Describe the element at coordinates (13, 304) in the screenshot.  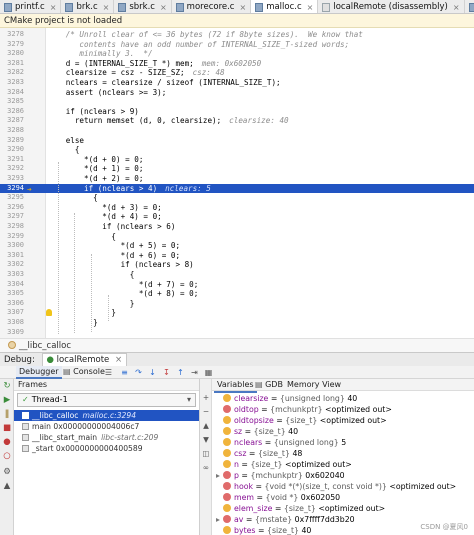
I see `line-number: 3306` at that location.